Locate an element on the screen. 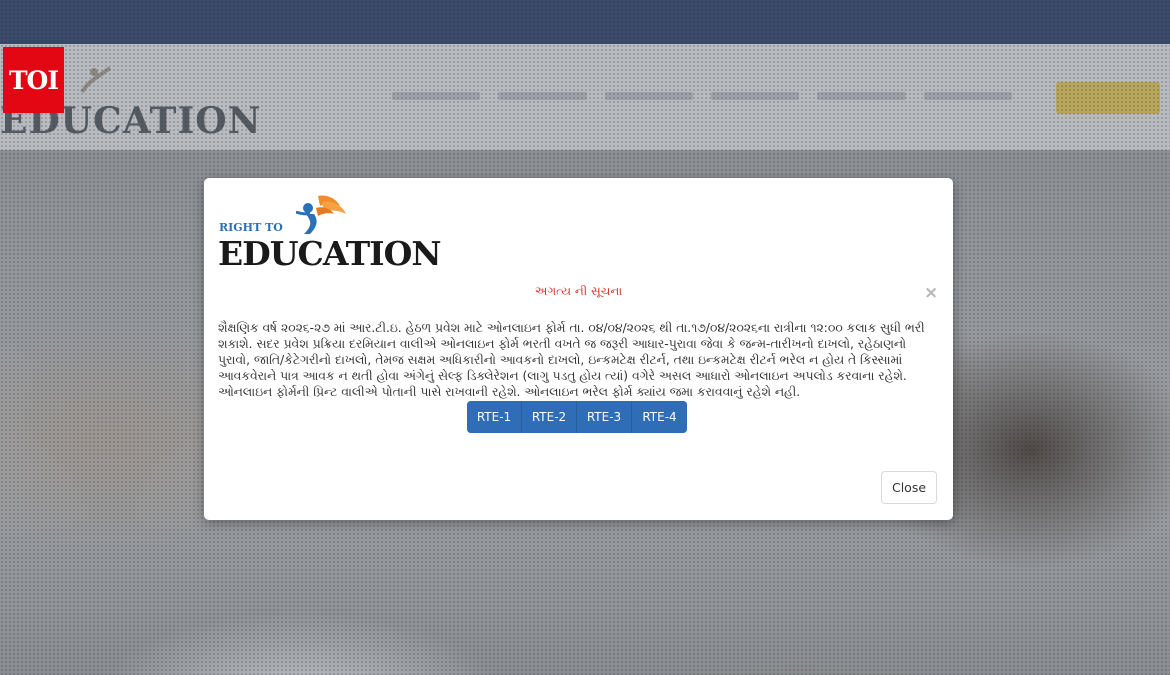 Image resolution: width=1170 pixels, height=675 pixels. logo-line-1: RIGHT TO is located at coordinates (251, 227).